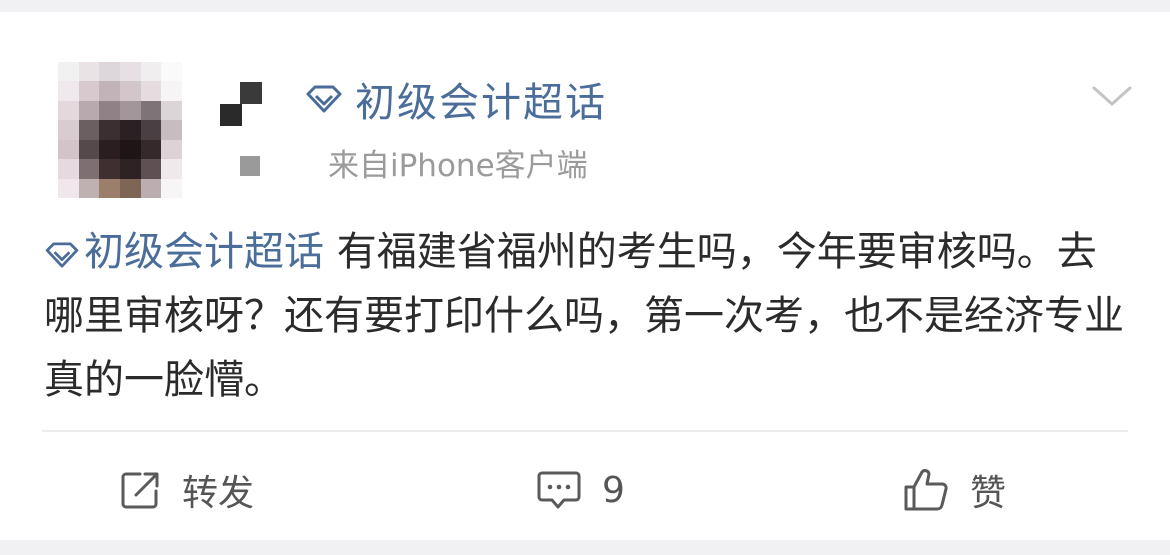 Image resolution: width=1170 pixels, height=555 pixels. Describe the element at coordinates (988, 493) in the screenshot. I see `like-label: 赞` at that location.